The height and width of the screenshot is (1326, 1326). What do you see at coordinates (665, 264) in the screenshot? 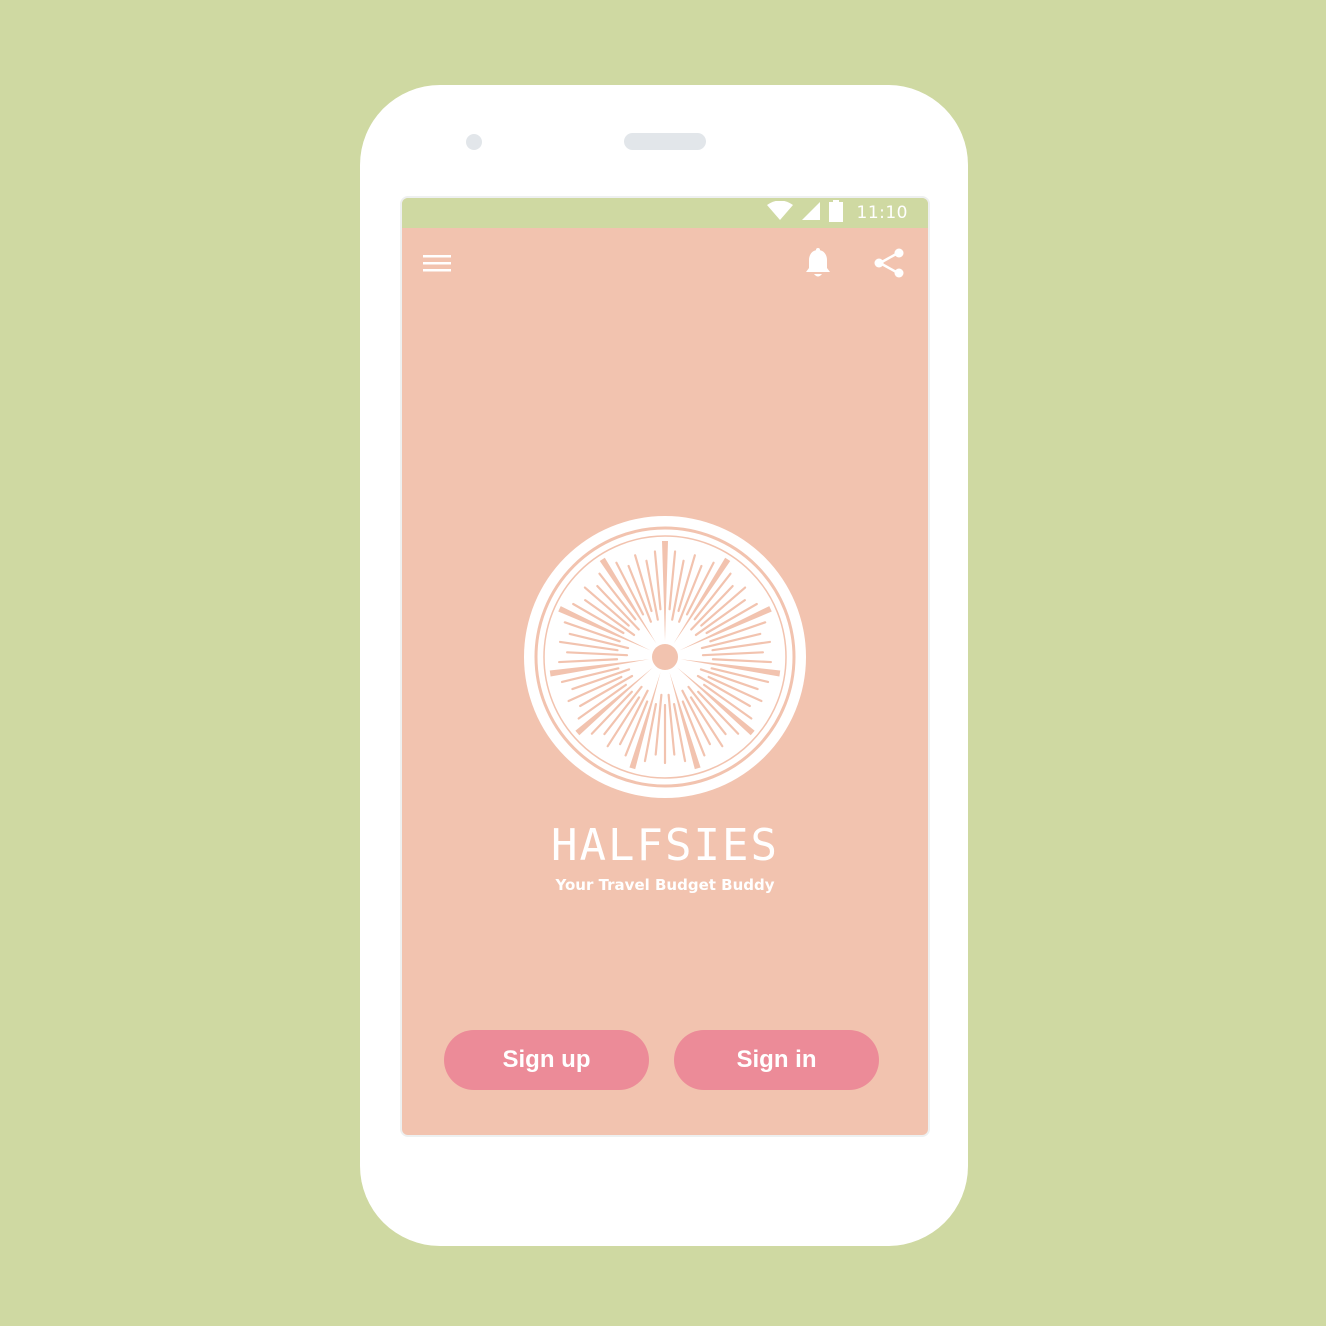
I see `app-bar` at bounding box center [665, 264].